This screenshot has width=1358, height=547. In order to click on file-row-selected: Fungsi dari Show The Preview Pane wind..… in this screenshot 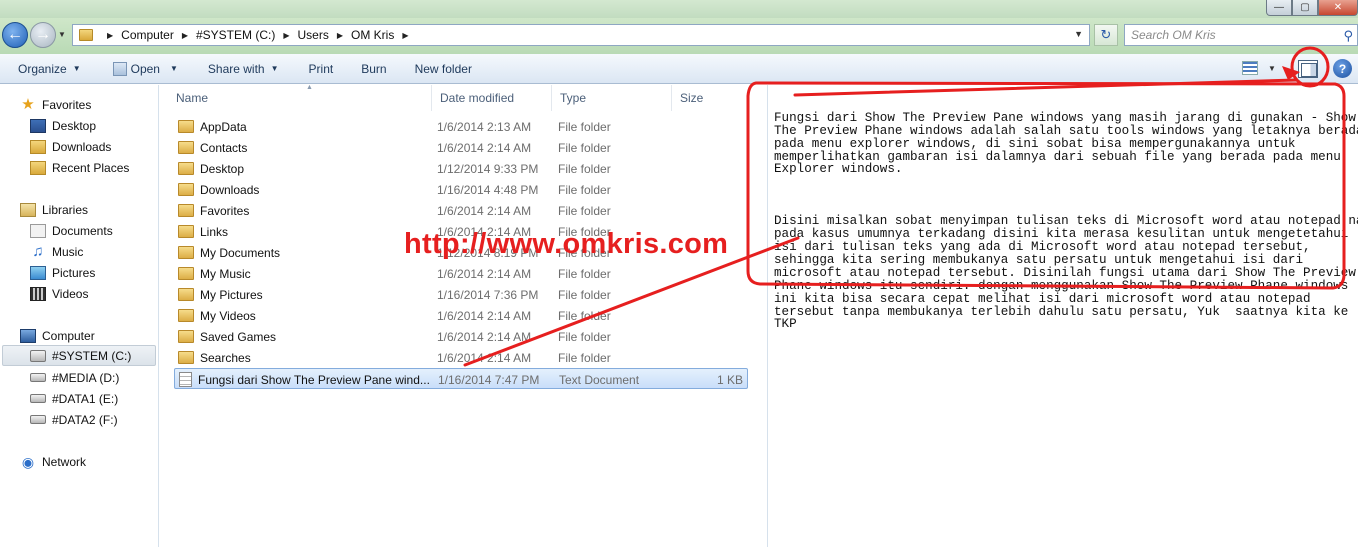, I will do `click(461, 378)`.